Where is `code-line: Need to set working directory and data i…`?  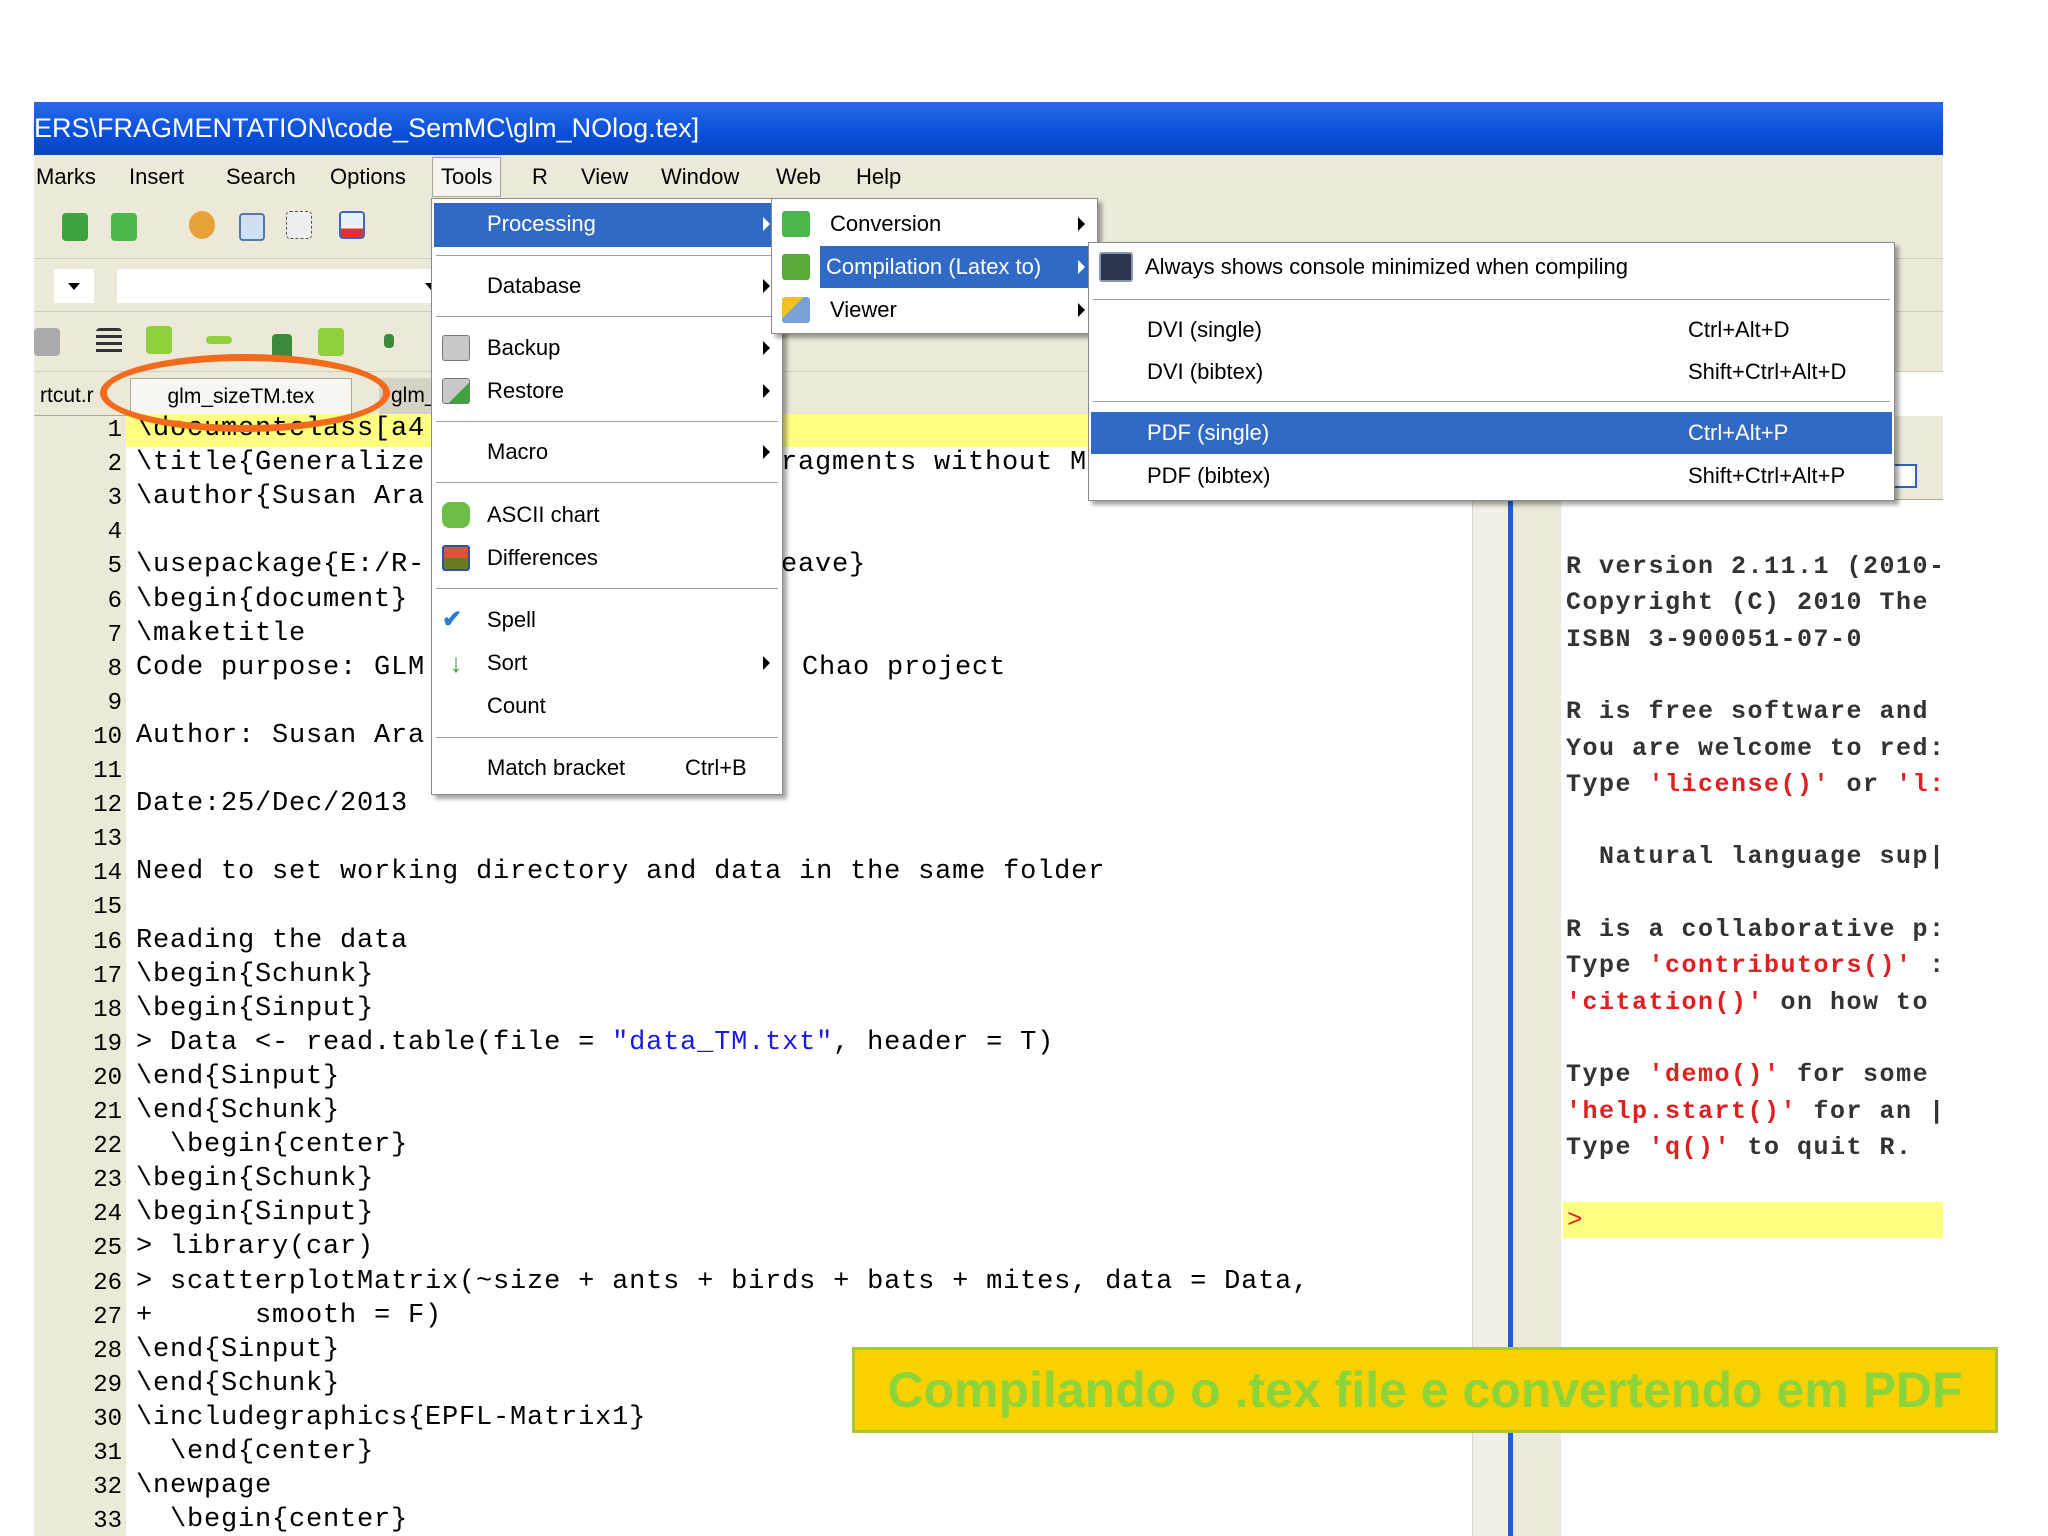 code-line: Need to set working directory and data i… is located at coordinates (620, 872).